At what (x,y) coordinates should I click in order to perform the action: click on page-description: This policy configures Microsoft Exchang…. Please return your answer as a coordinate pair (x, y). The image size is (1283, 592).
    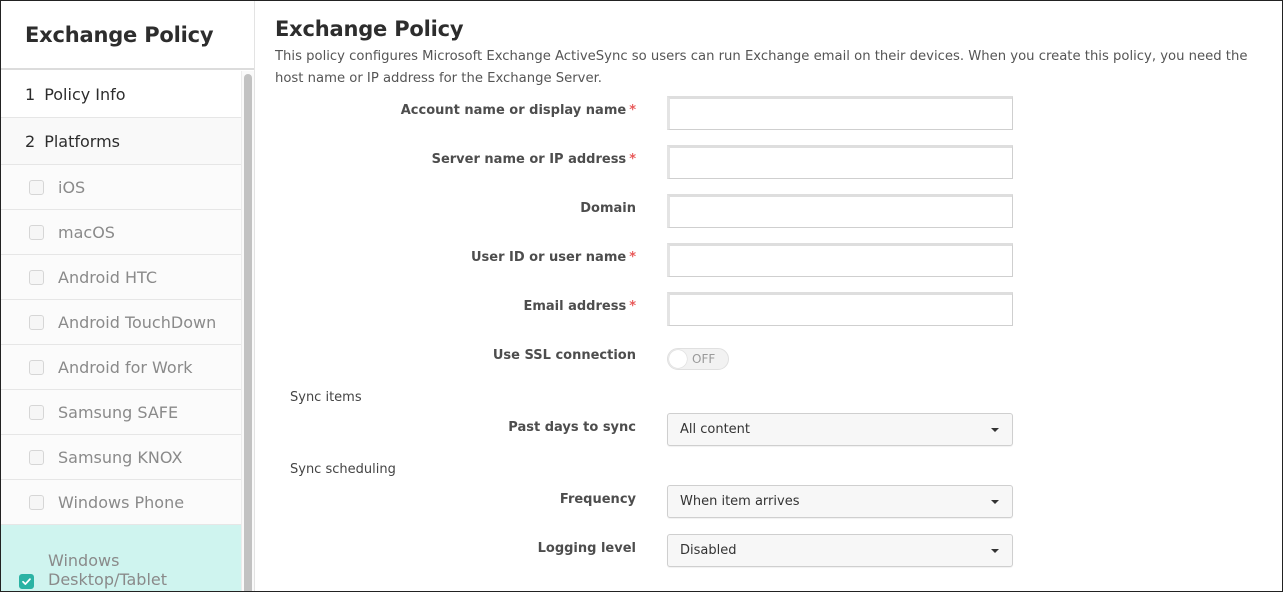
    Looking at the image, I should click on (761, 67).